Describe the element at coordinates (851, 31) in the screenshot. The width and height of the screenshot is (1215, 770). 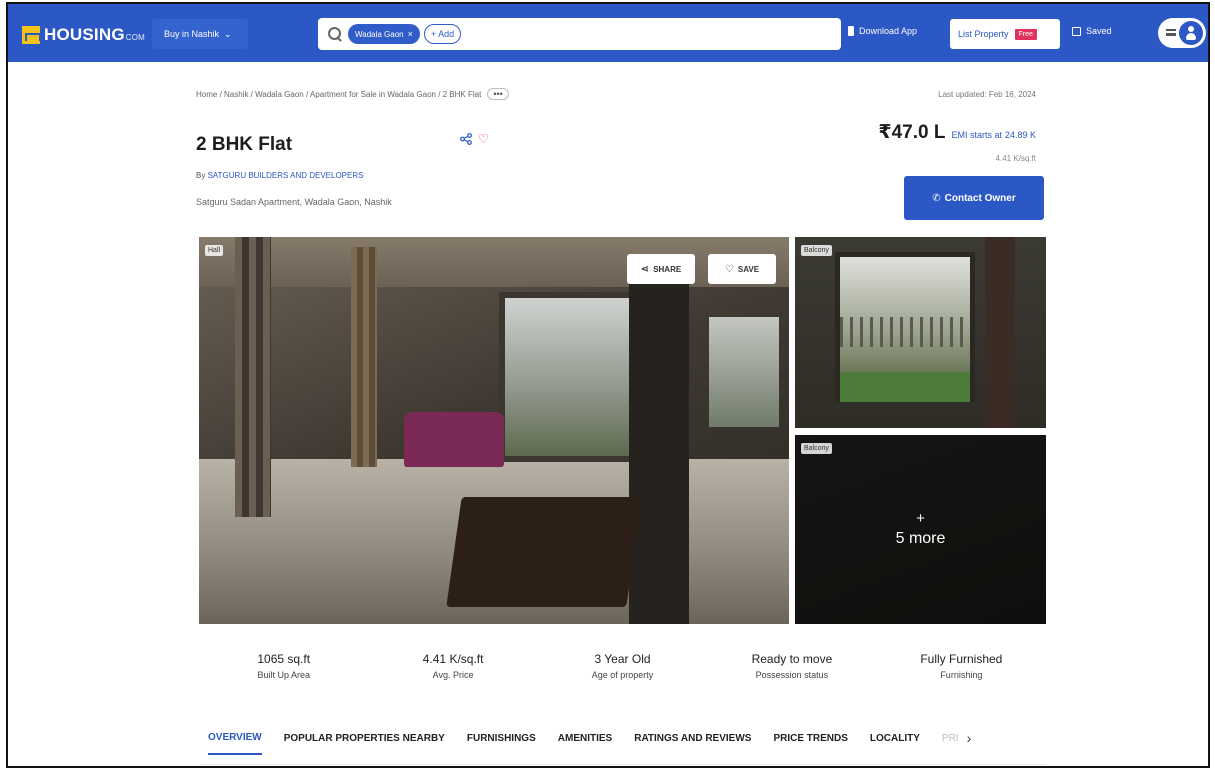
I see `phone-icon` at that location.